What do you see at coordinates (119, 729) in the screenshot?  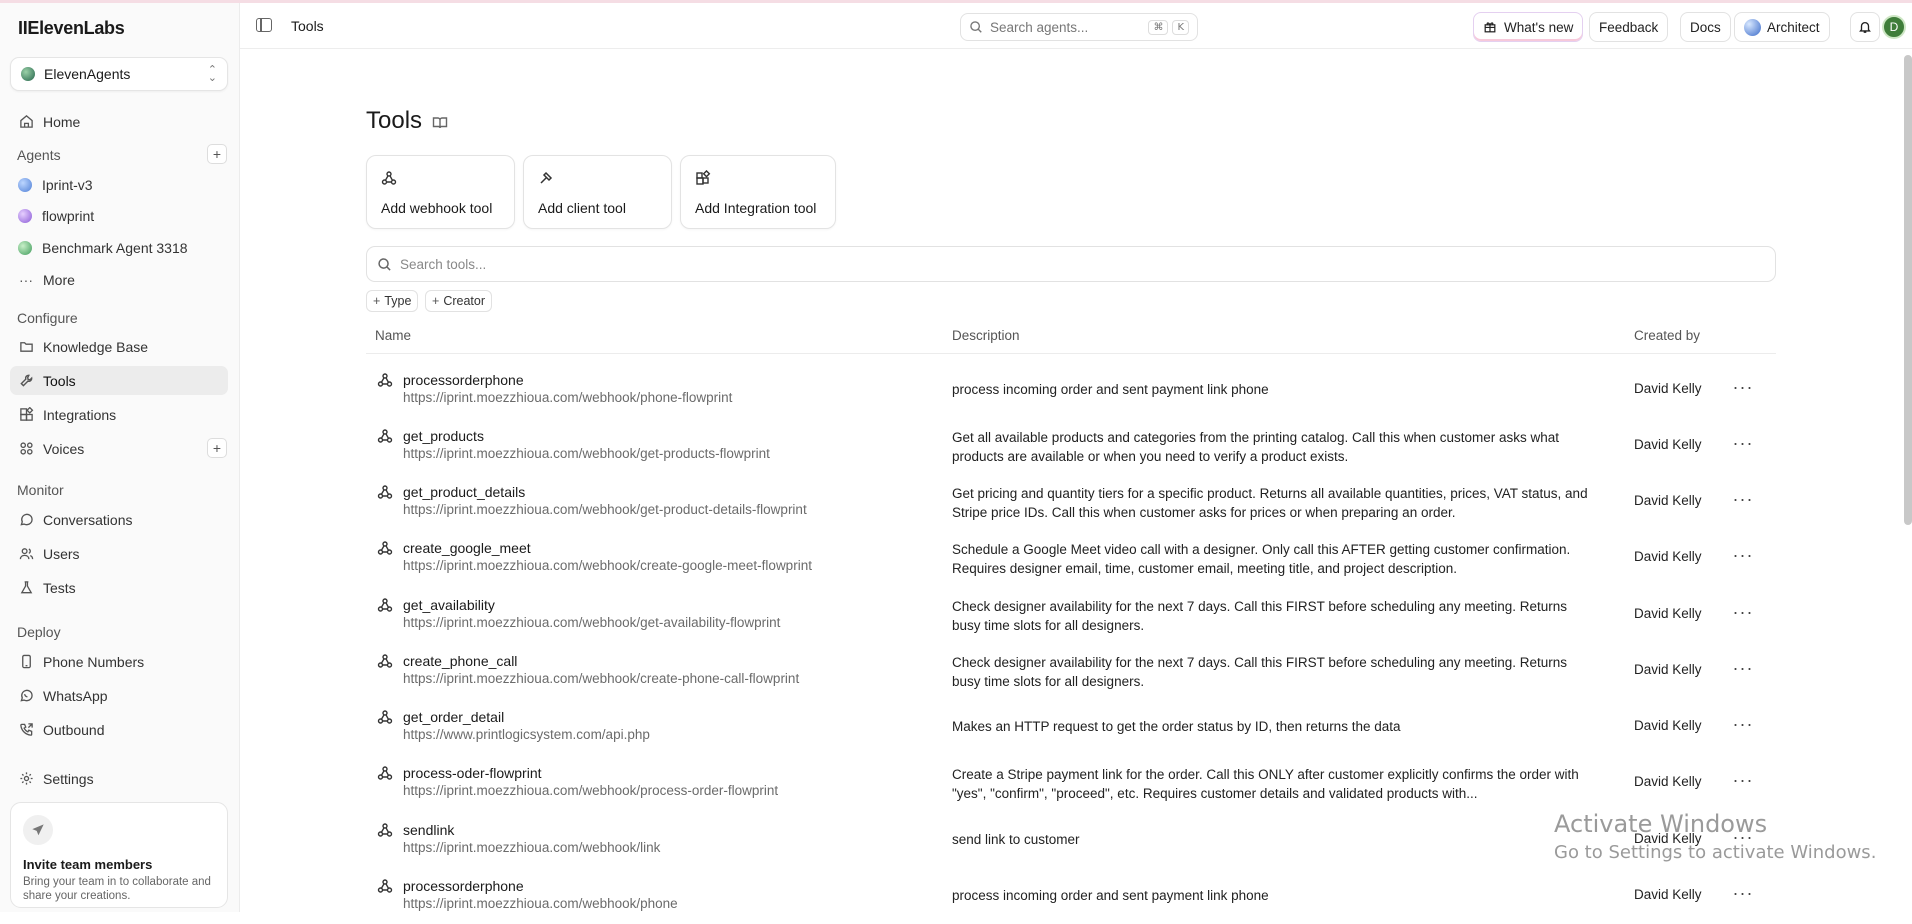 I see `sidebar-item-outbound: Outbound` at bounding box center [119, 729].